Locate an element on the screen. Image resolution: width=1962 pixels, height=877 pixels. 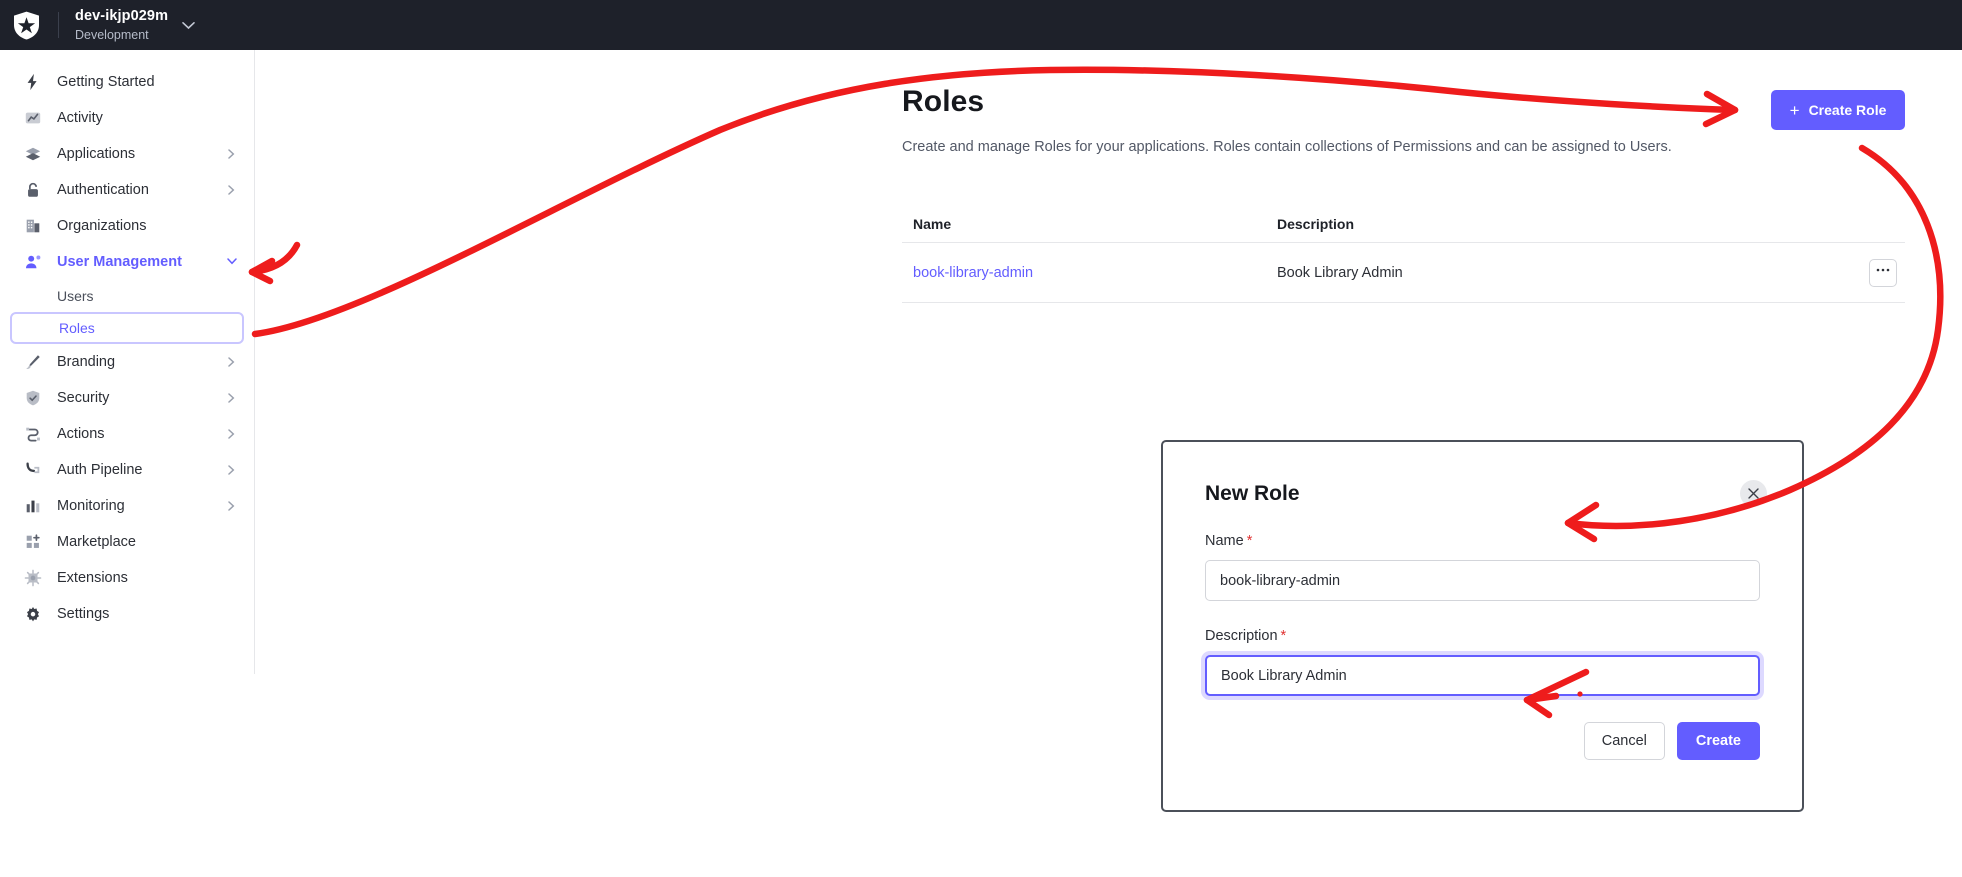
grid-plus-icon-glyph is located at coordinates (33, 541).